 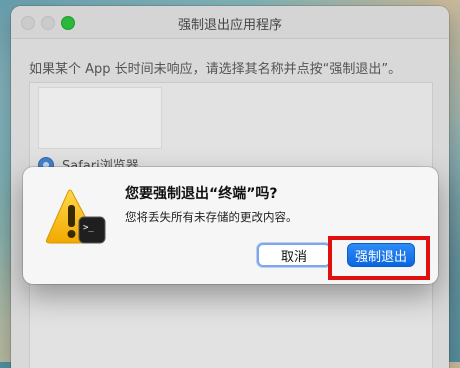 What do you see at coordinates (294, 255) in the screenshot?
I see `cancel-button: 取消` at bounding box center [294, 255].